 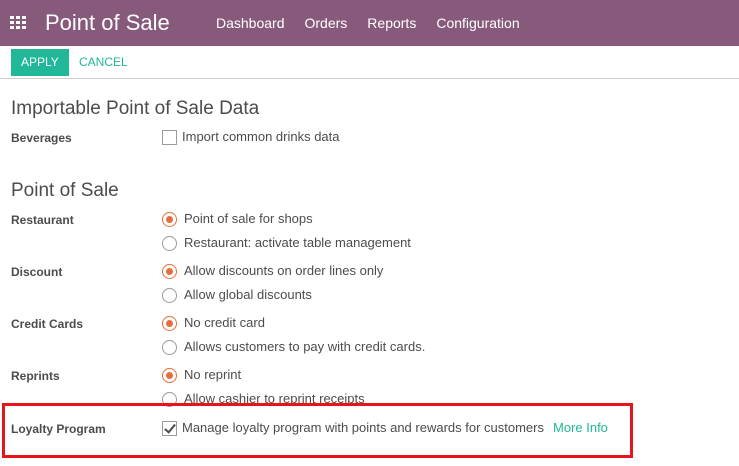 I want to click on restaurant-option-tables: Restaurant: activate table management, so click(x=286, y=243).